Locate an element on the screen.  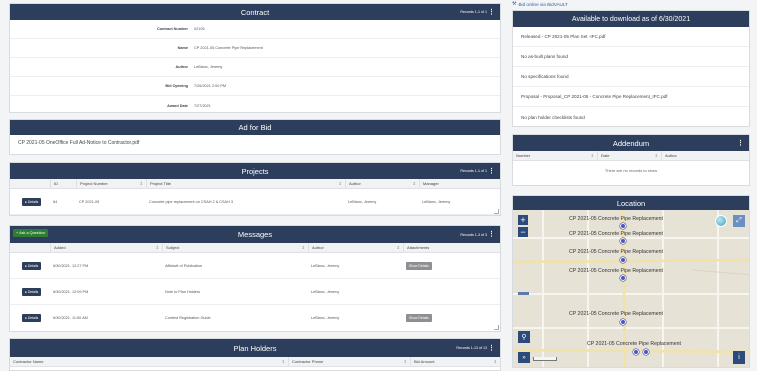
addendum-table-header: Number Date Author is located at coordinates (631, 156).